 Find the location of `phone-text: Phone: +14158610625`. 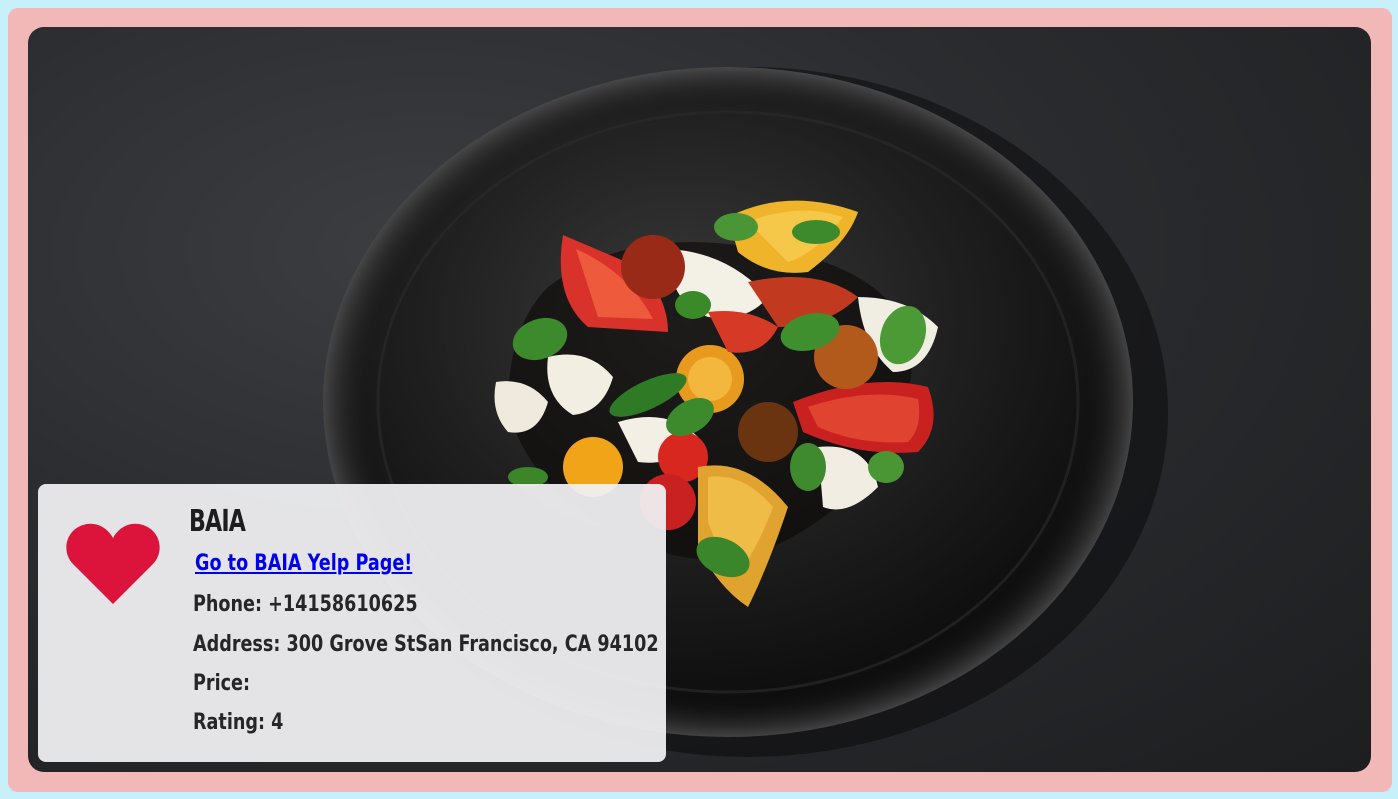

phone-text: Phone: +14158610625 is located at coordinates (305, 604).